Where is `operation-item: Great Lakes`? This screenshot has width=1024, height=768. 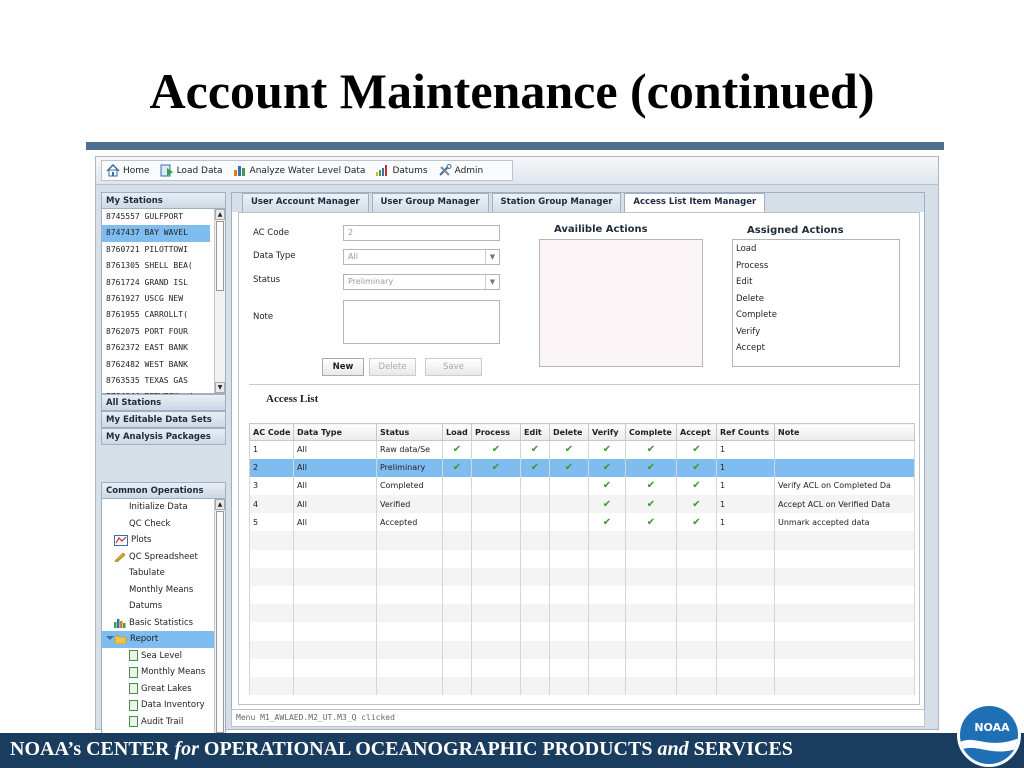
operation-item: Great Lakes is located at coordinates (159, 689).